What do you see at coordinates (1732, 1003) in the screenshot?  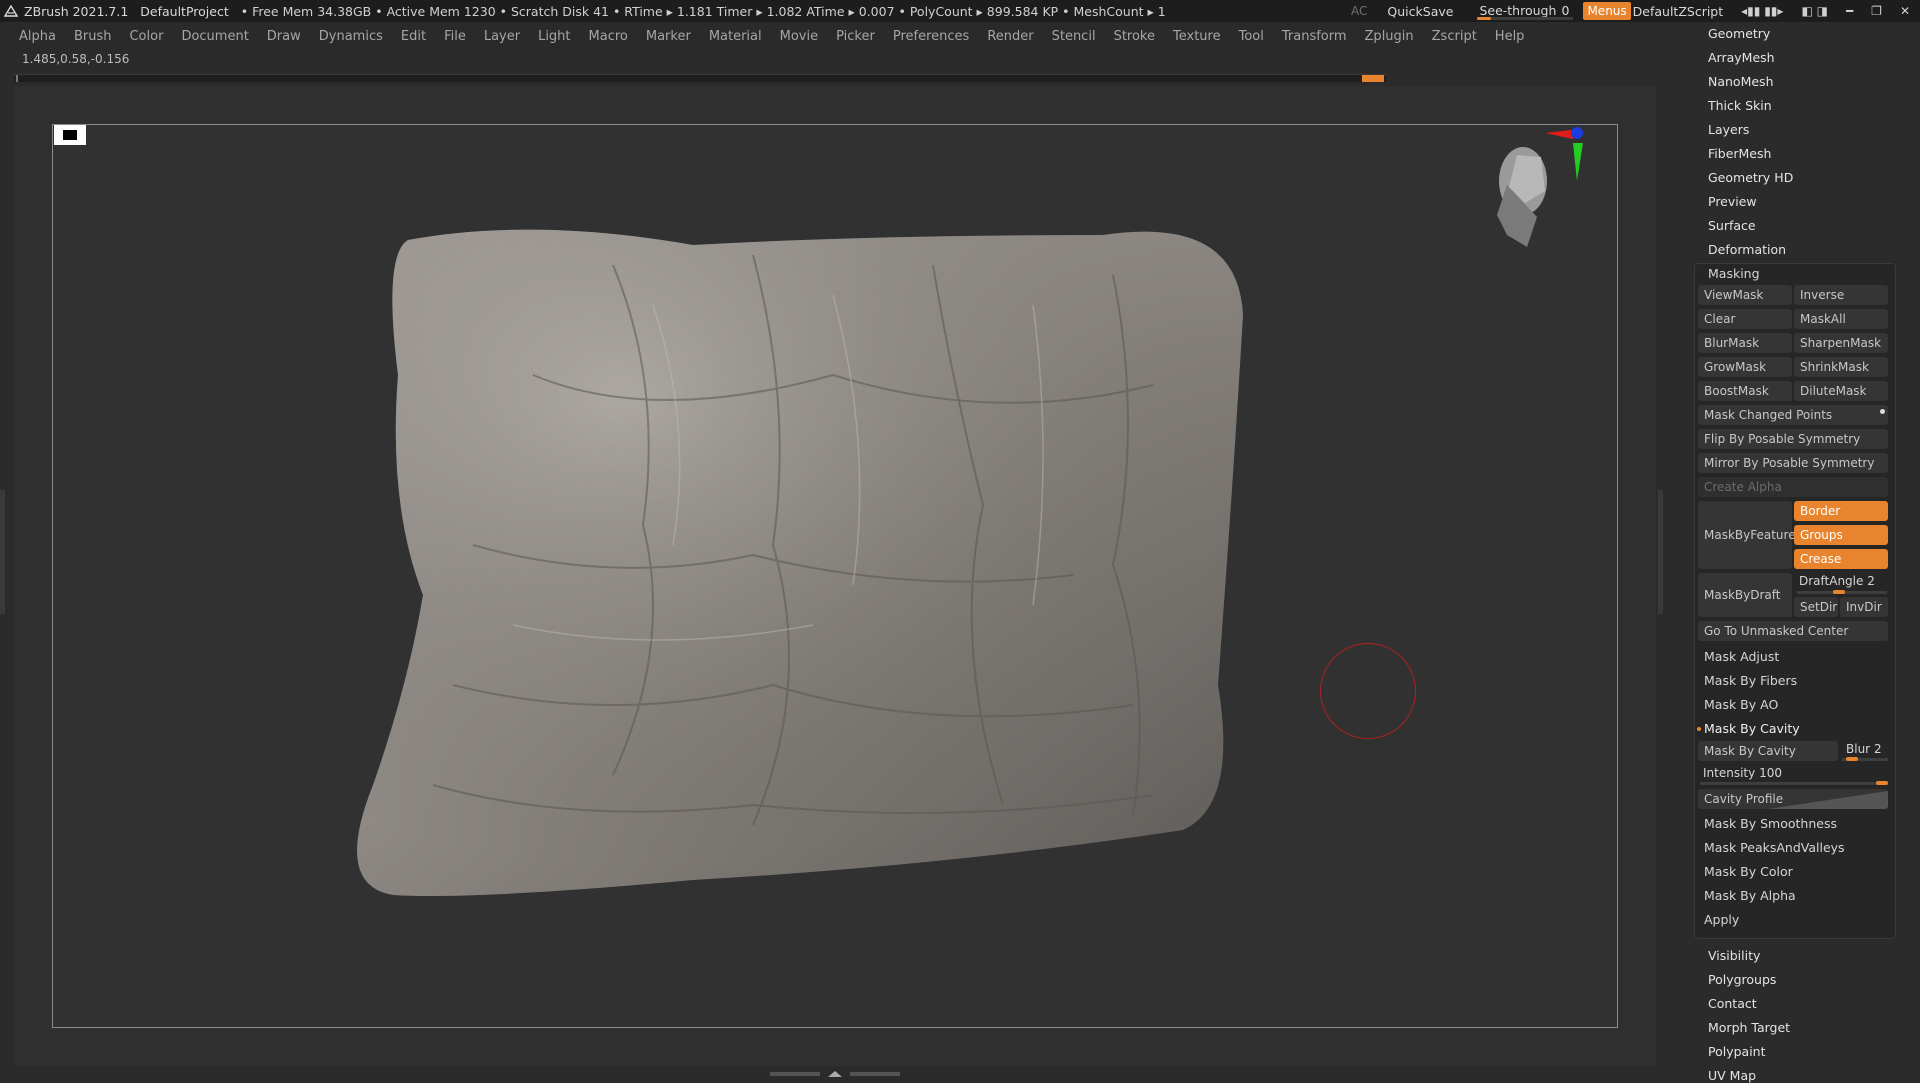 I see `subpalette-contact: Contact` at bounding box center [1732, 1003].